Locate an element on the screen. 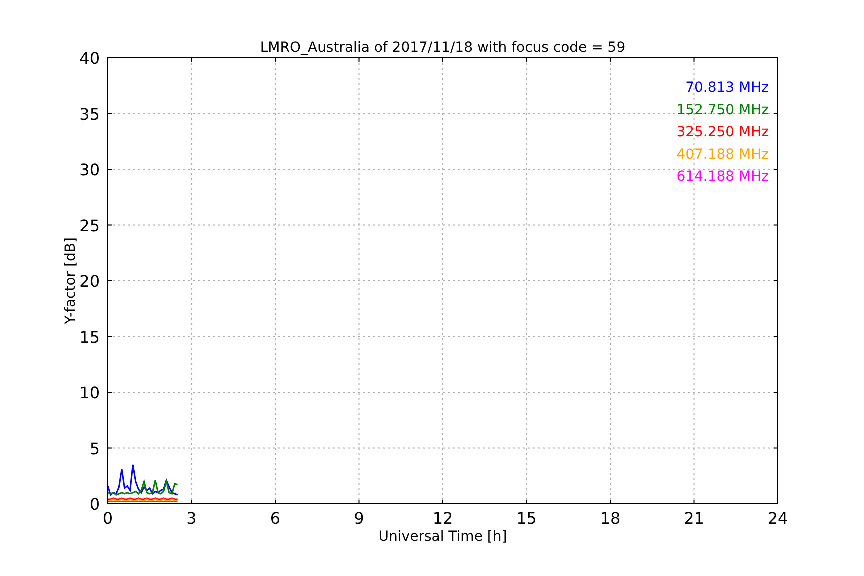  tick-label: 10 is located at coordinates (90, 393).